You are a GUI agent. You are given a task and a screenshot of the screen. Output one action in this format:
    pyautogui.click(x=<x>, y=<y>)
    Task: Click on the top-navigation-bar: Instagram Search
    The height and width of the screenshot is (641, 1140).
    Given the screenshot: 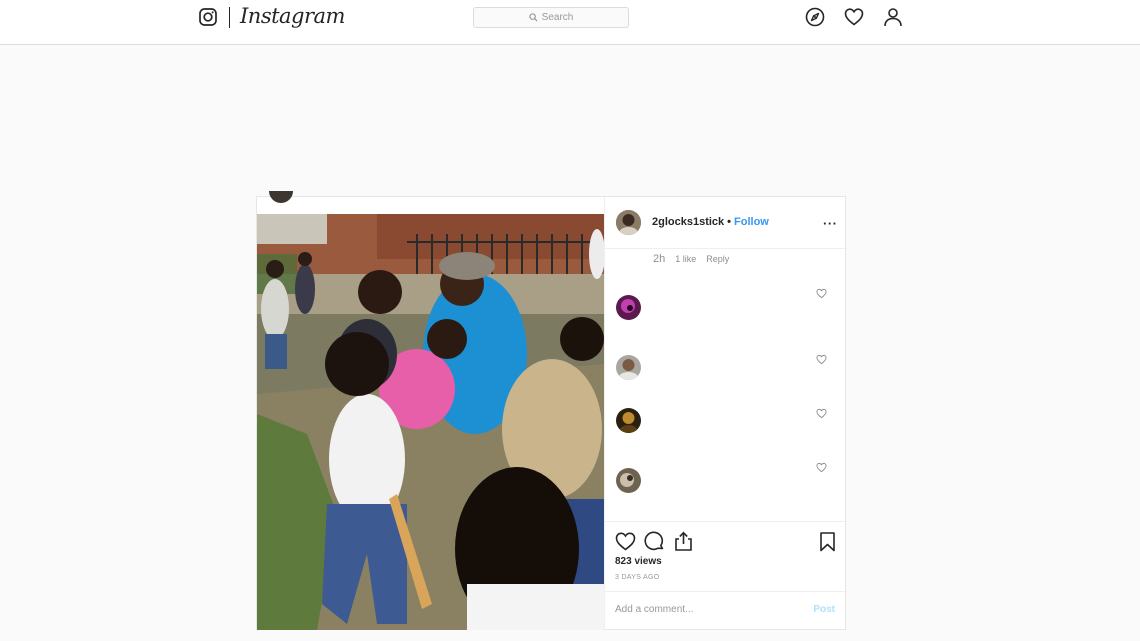 What is the action you would take?
    pyautogui.click(x=570, y=22)
    